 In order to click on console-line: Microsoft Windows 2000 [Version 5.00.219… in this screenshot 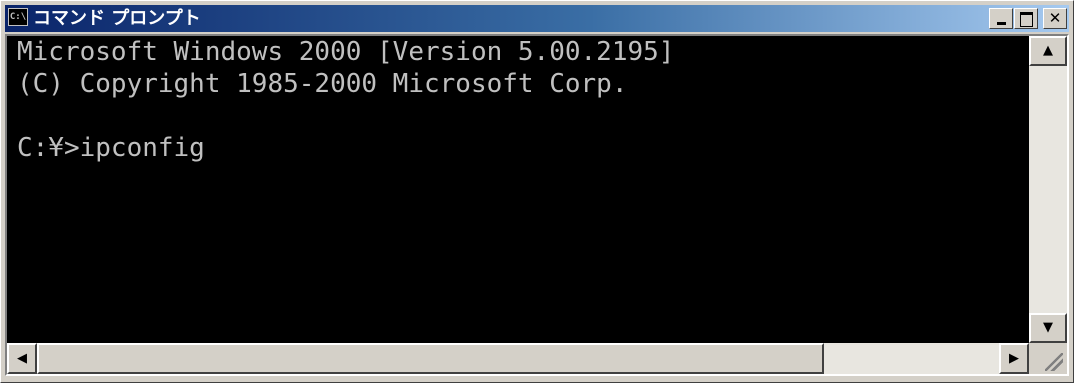, I will do `click(346, 52)`.